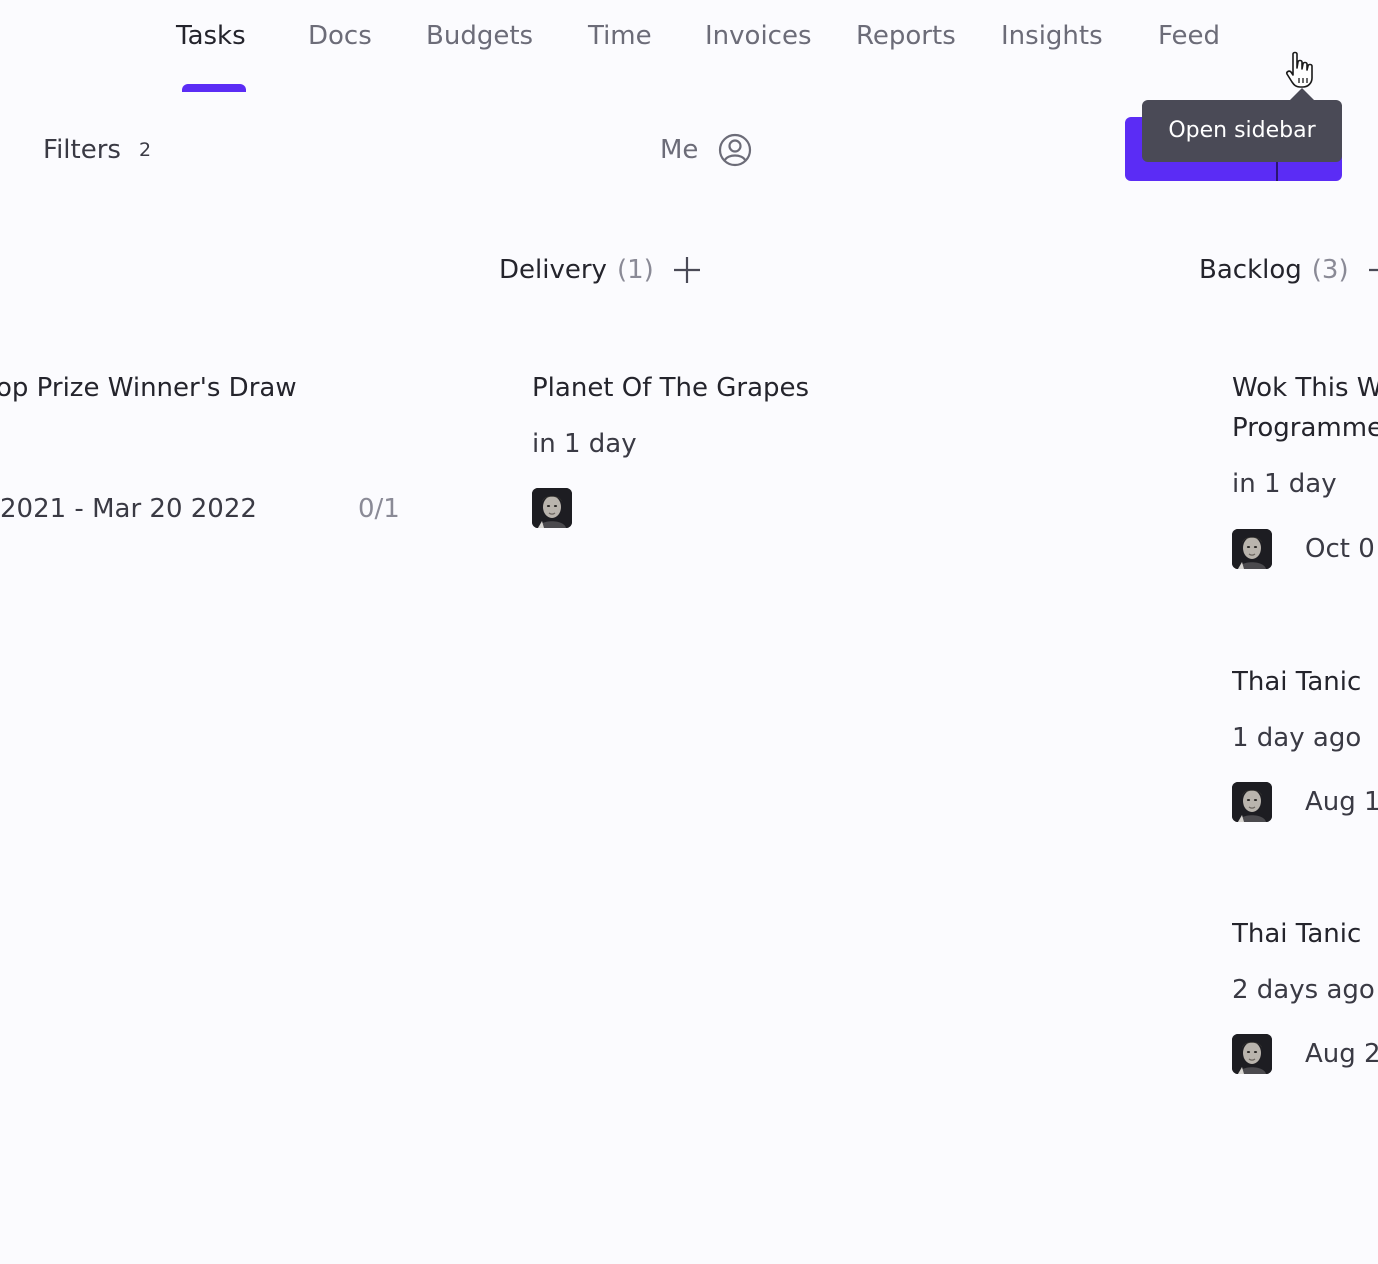 The width and height of the screenshot is (1378, 1264). I want to click on tab-reports: Reports, so click(906, 36).